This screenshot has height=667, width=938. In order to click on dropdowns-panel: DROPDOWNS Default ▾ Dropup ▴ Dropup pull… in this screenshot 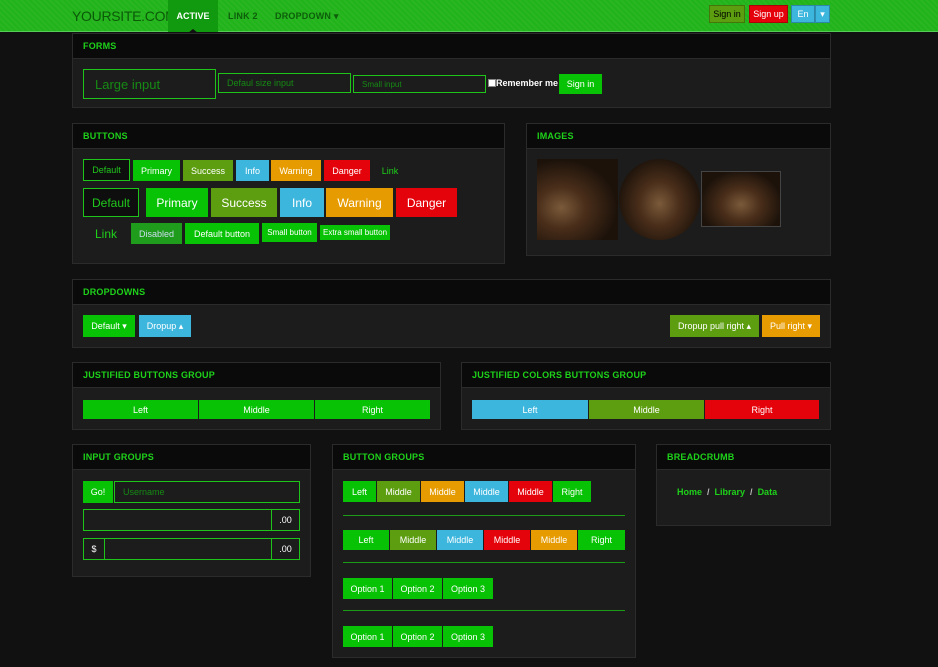, I will do `click(451, 313)`.